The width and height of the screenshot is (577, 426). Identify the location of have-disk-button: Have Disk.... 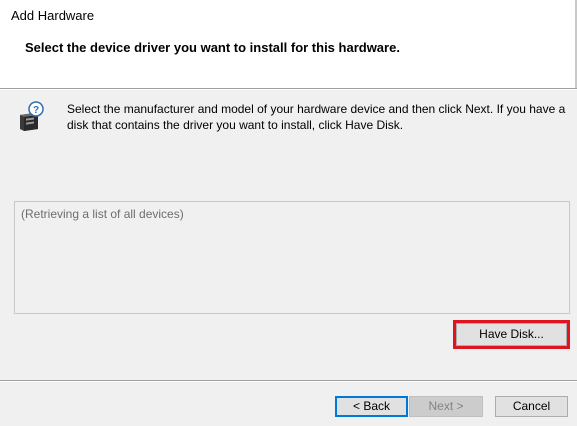
(511, 334).